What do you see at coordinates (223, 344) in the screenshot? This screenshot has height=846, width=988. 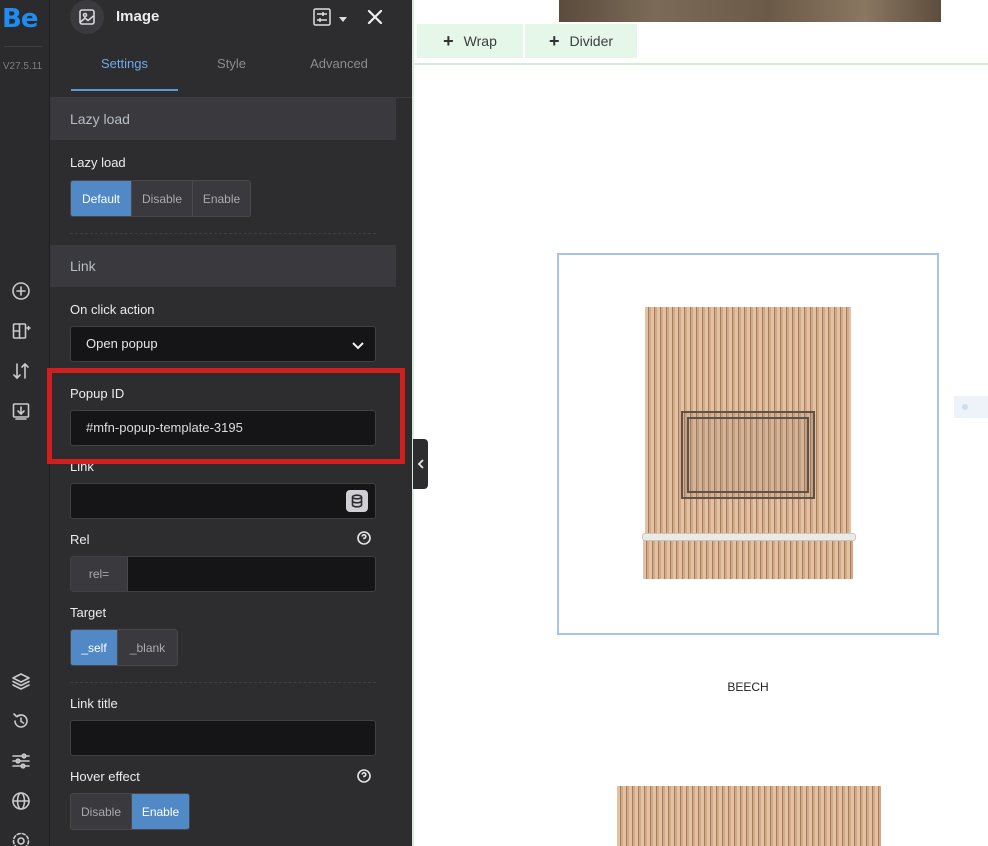 I see `on-click-action-select: Open popup` at bounding box center [223, 344].